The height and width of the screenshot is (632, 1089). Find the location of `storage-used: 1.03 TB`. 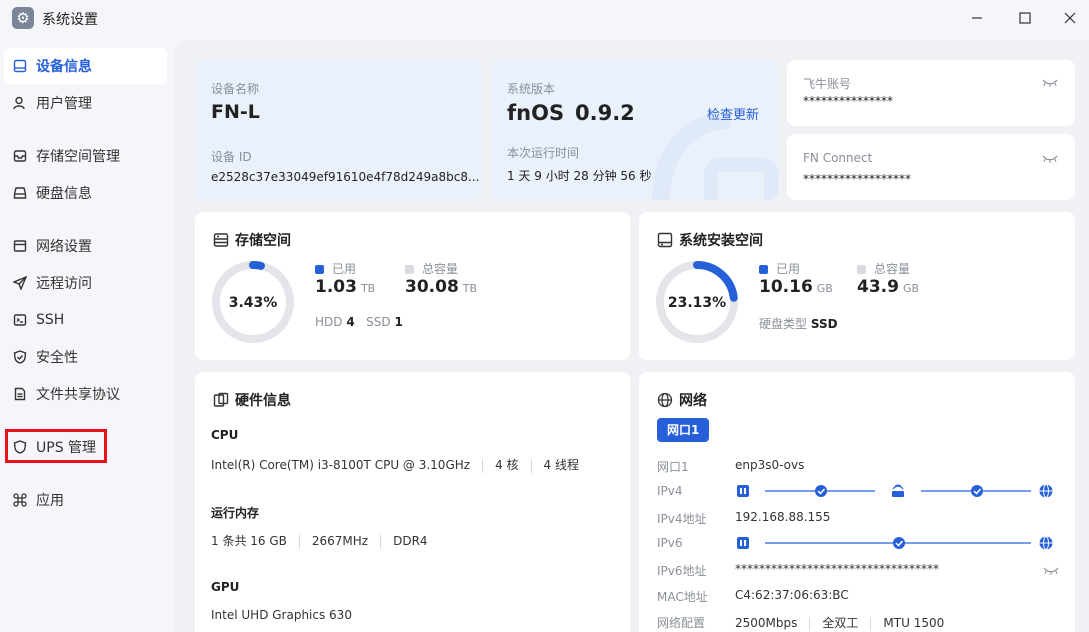

storage-used: 1.03 TB is located at coordinates (345, 287).